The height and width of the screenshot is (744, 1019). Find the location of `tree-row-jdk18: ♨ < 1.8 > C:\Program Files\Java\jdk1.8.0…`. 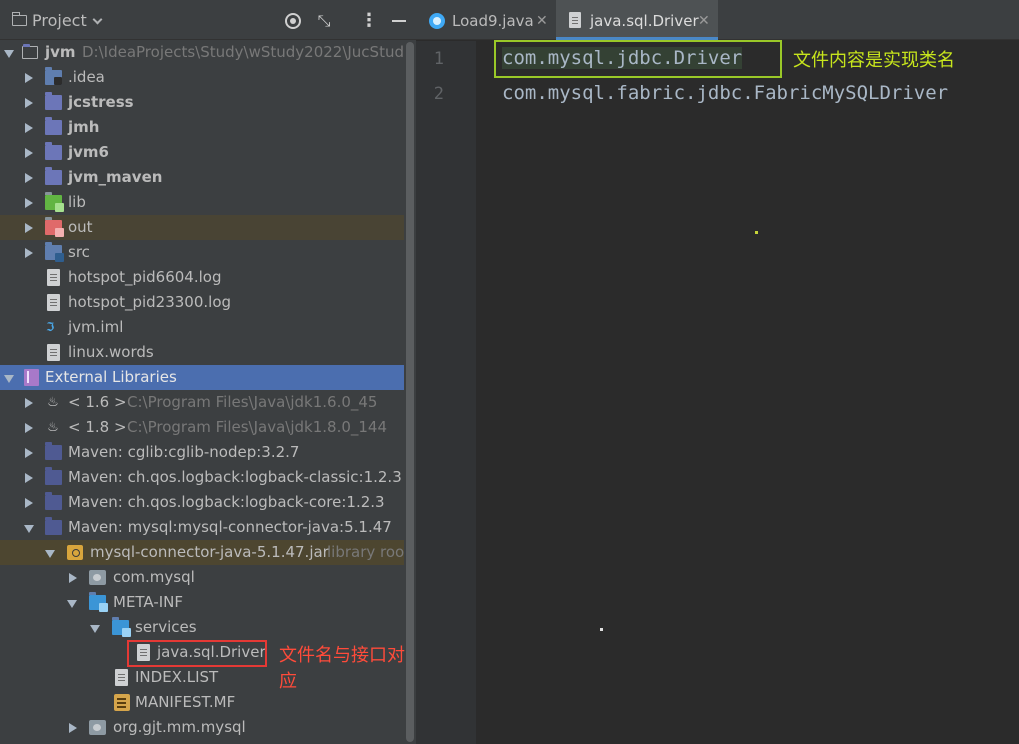

tree-row-jdk18: ♨ < 1.8 > C:\Program Files\Java\jdk1.8.0… is located at coordinates (202, 427).